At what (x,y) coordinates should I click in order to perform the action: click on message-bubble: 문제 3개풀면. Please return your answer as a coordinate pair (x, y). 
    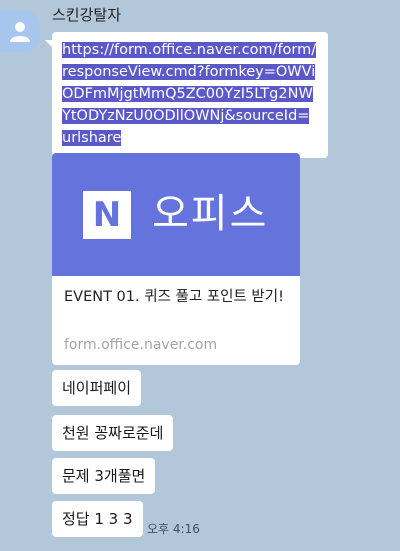
    Looking at the image, I should click on (104, 476).